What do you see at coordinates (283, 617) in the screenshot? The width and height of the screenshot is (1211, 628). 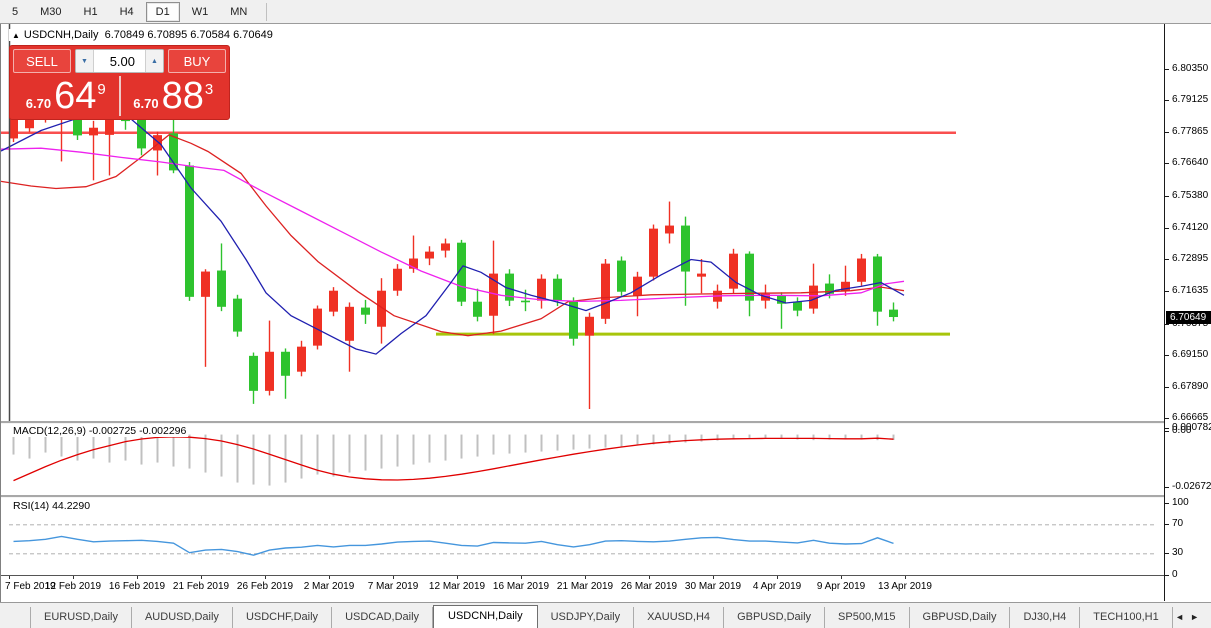 I see `chart-tab-USDCHF-Daily: USDCHF,Daily` at bounding box center [283, 617].